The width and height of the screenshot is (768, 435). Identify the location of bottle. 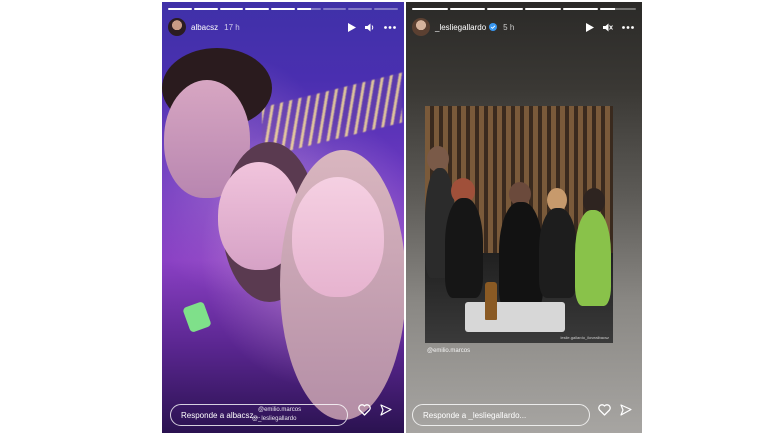
(491, 301).